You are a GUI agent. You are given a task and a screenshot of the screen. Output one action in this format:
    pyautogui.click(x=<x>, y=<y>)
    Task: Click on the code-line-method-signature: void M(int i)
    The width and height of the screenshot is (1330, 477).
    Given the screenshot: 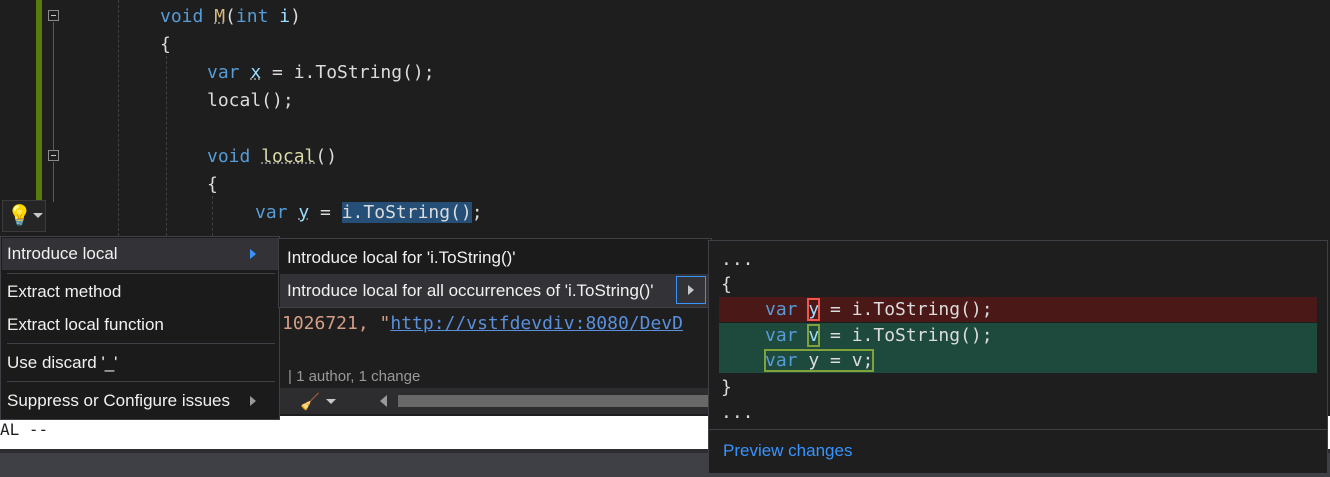 What is the action you would take?
    pyautogui.click(x=230, y=17)
    